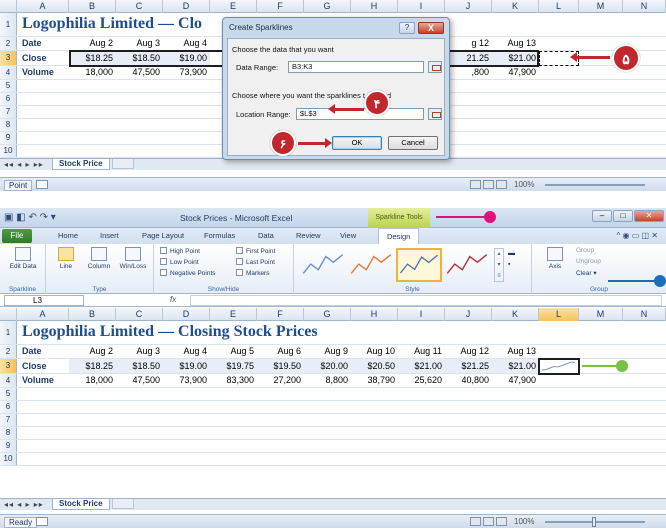 The width and height of the screenshot is (666, 529). I want to click on tab-home: Home, so click(68, 235).